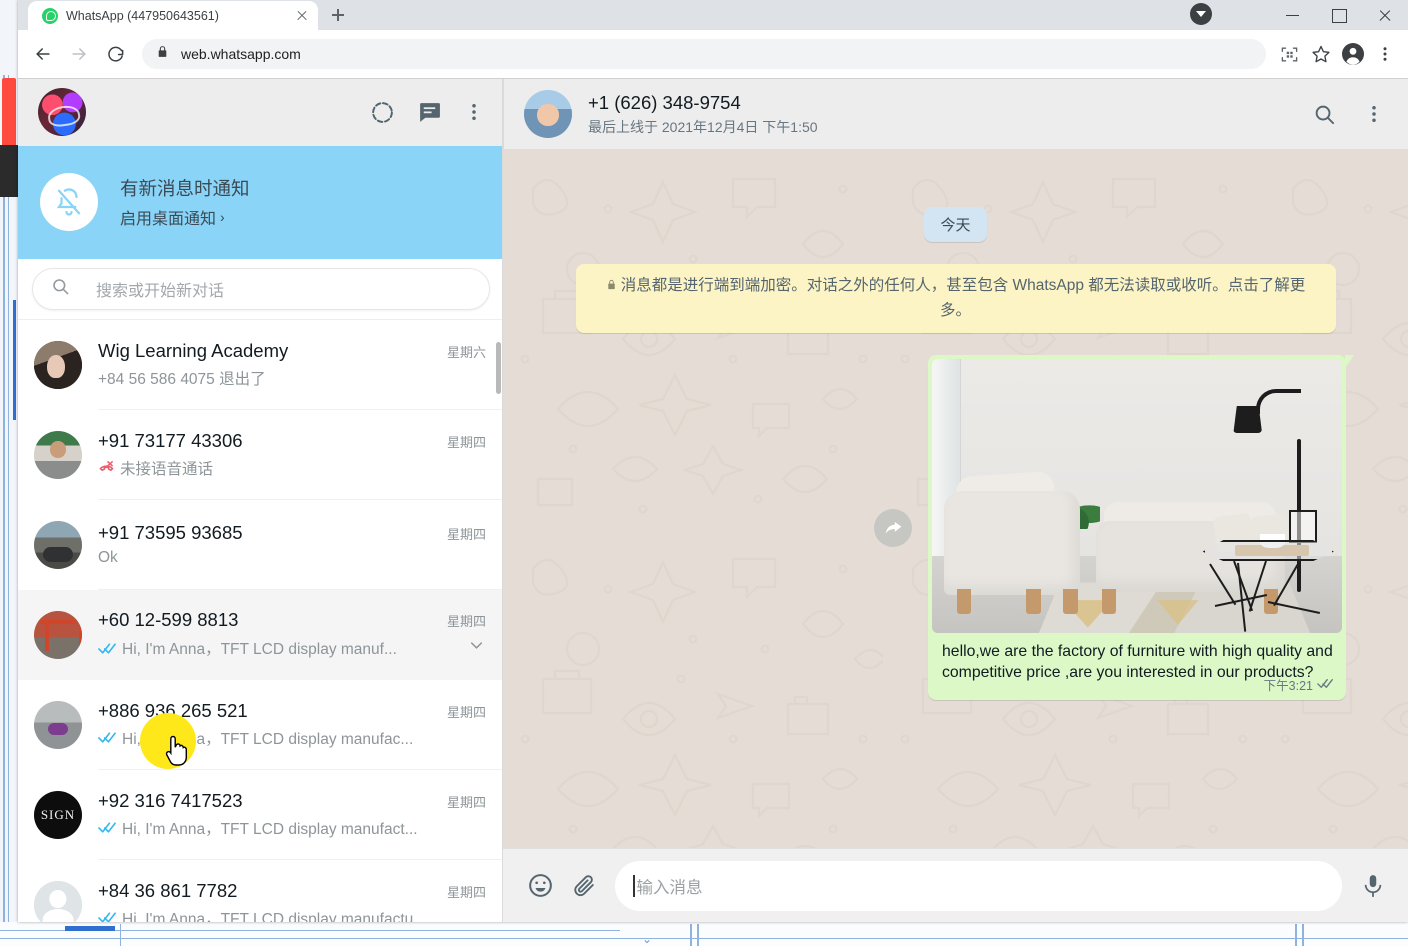 The width and height of the screenshot is (1408, 946). What do you see at coordinates (338, 15) in the screenshot?
I see `new-tab-button` at bounding box center [338, 15].